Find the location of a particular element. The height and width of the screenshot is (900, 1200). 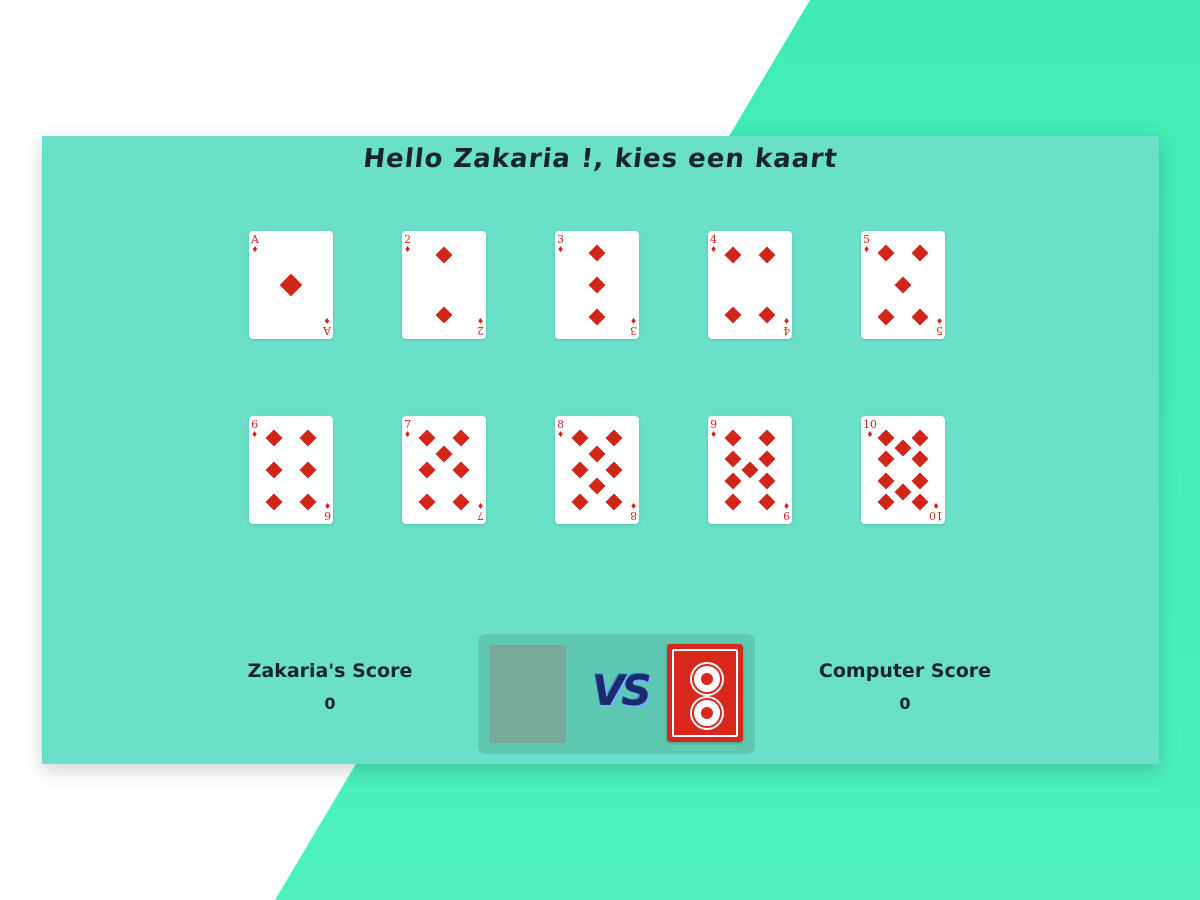

card-corner-br: 2 ♦ is located at coordinates (480, 326).